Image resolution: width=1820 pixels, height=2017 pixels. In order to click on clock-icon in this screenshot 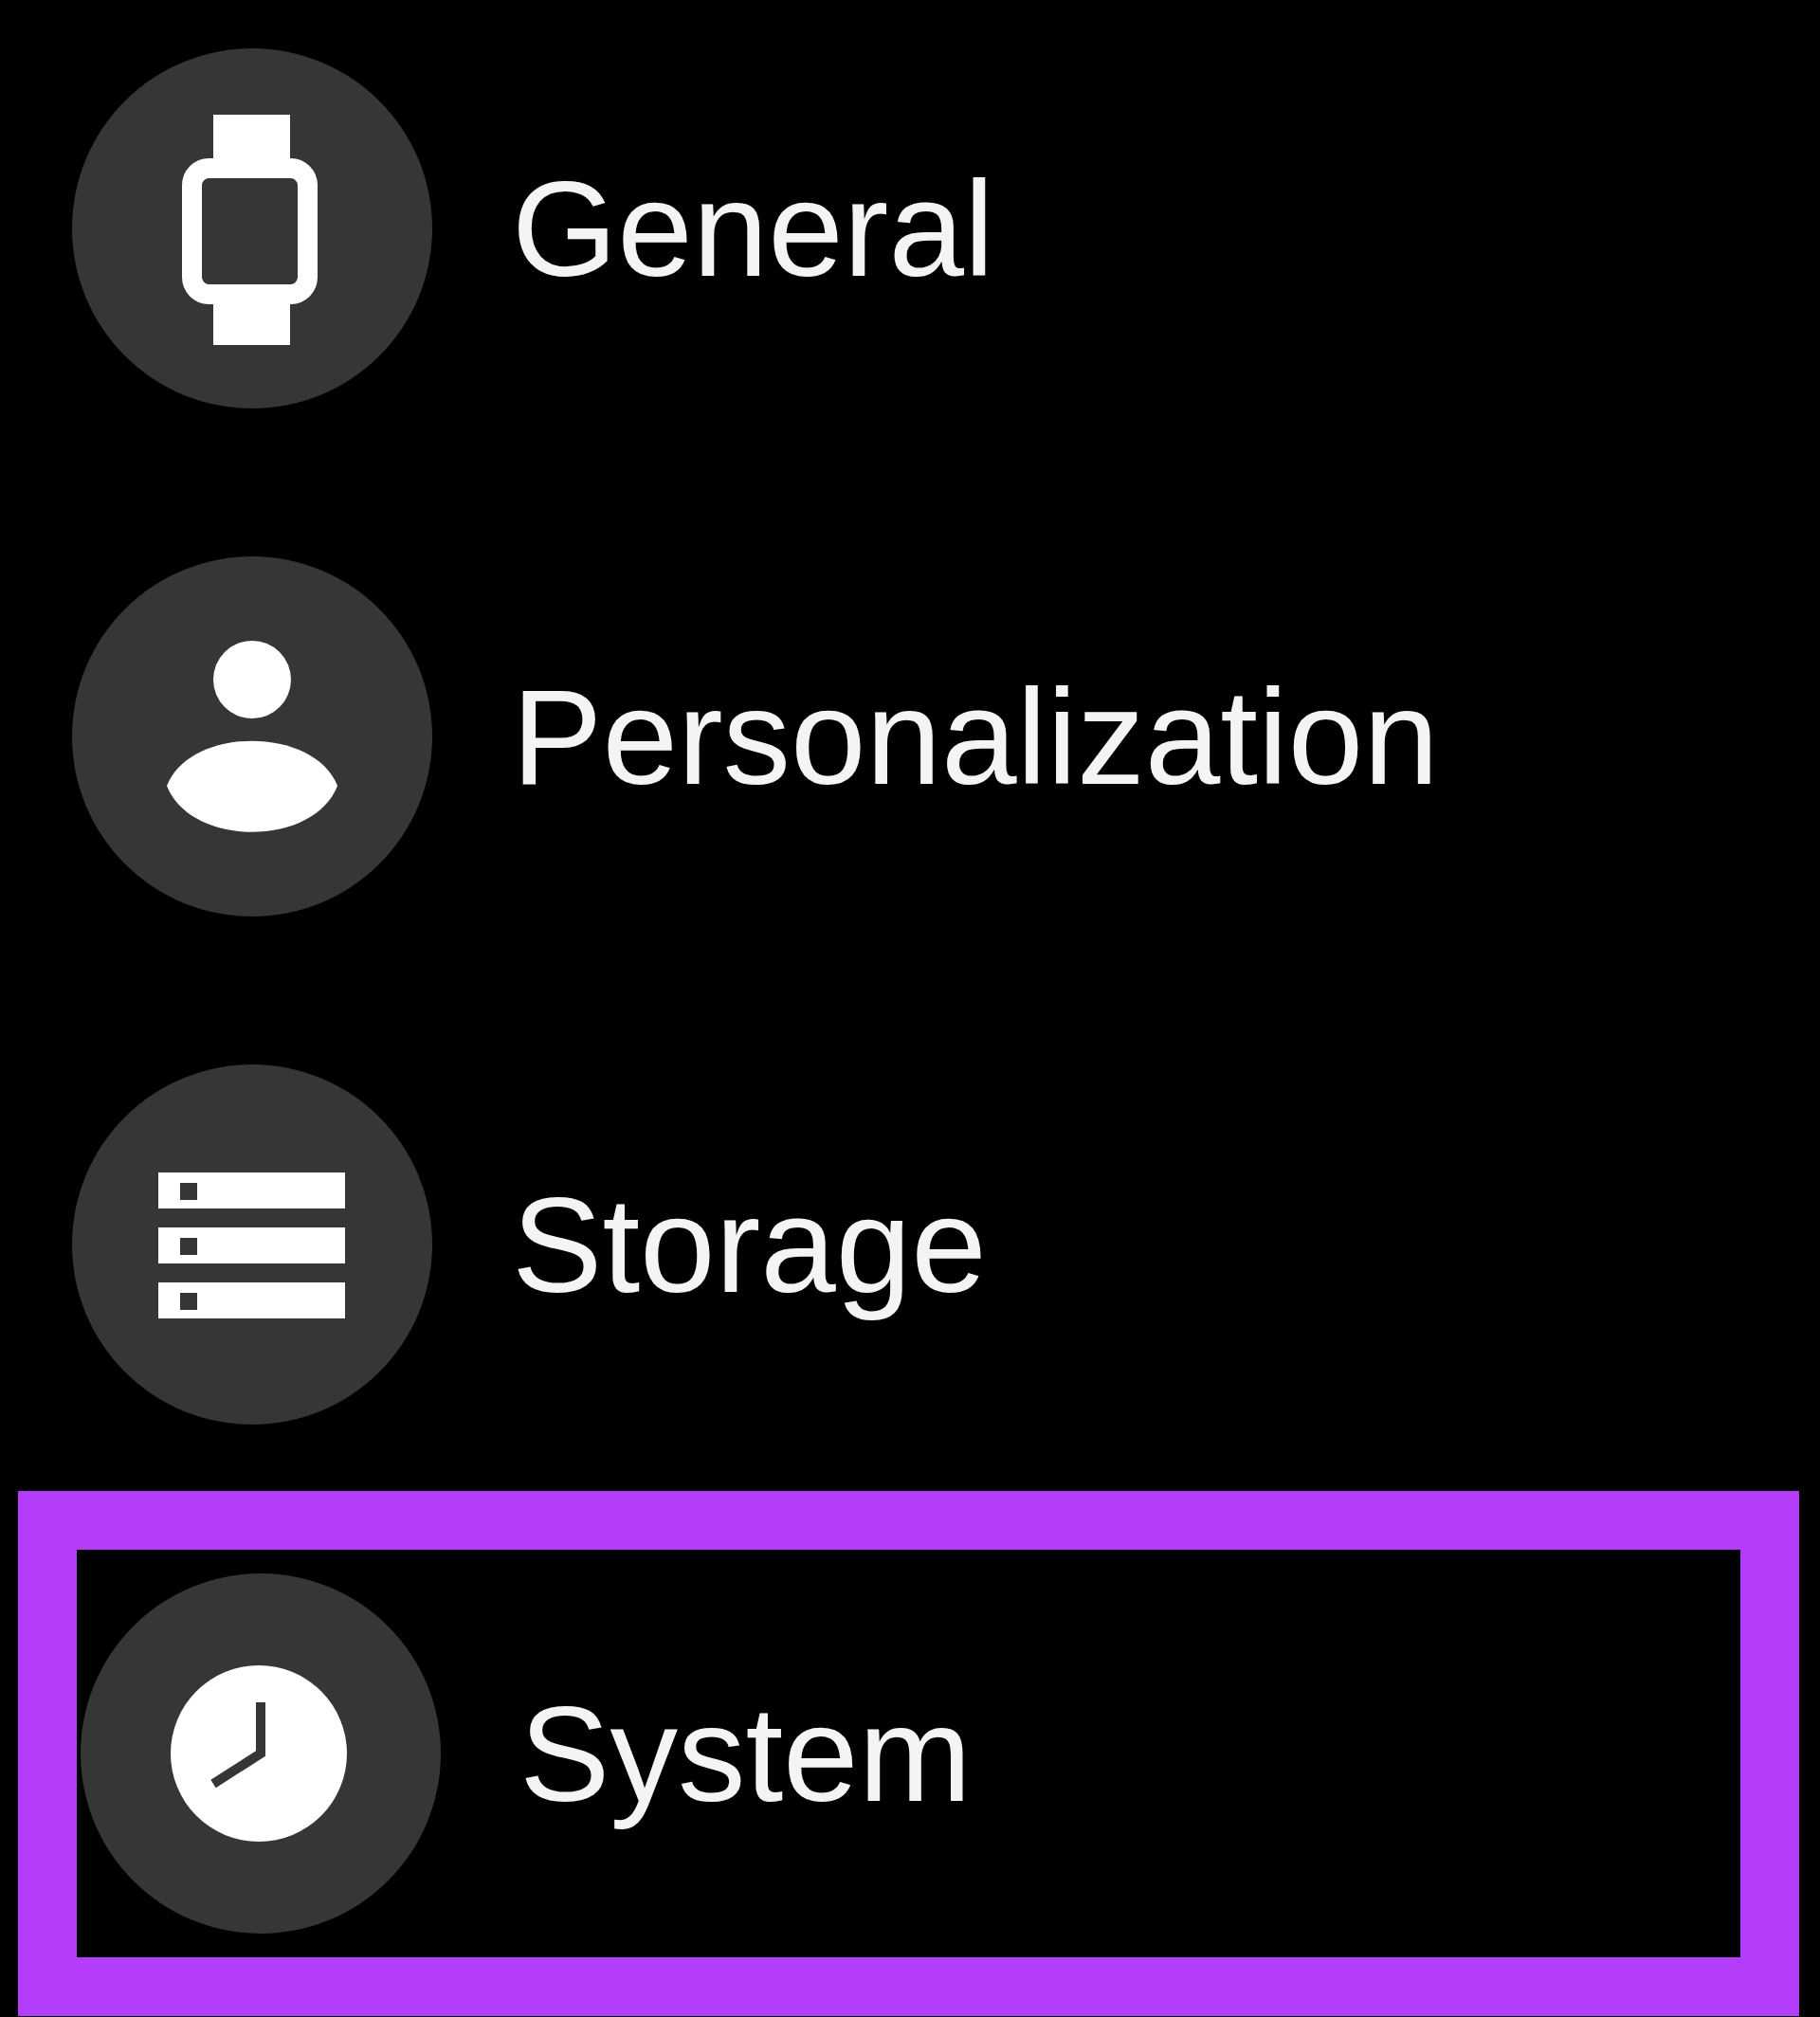, I will do `click(261, 1753)`.